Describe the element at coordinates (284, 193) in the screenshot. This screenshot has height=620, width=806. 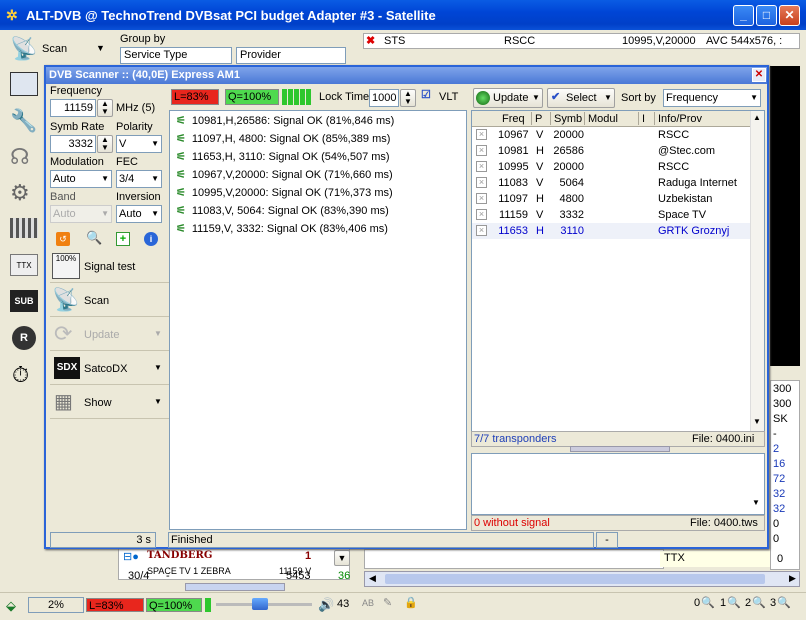
I see `scan-result-item: ⚟ 10995,V,20000: Signal OK (71%,373 ms)` at that location.